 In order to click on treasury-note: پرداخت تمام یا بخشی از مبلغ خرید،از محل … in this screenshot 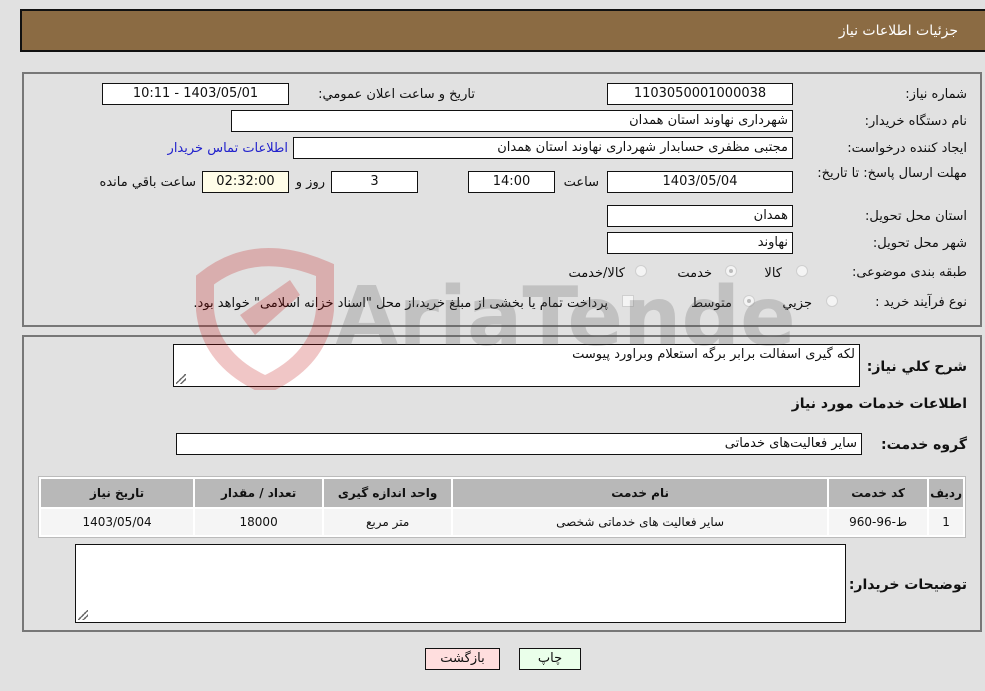, I will do `click(400, 303)`.